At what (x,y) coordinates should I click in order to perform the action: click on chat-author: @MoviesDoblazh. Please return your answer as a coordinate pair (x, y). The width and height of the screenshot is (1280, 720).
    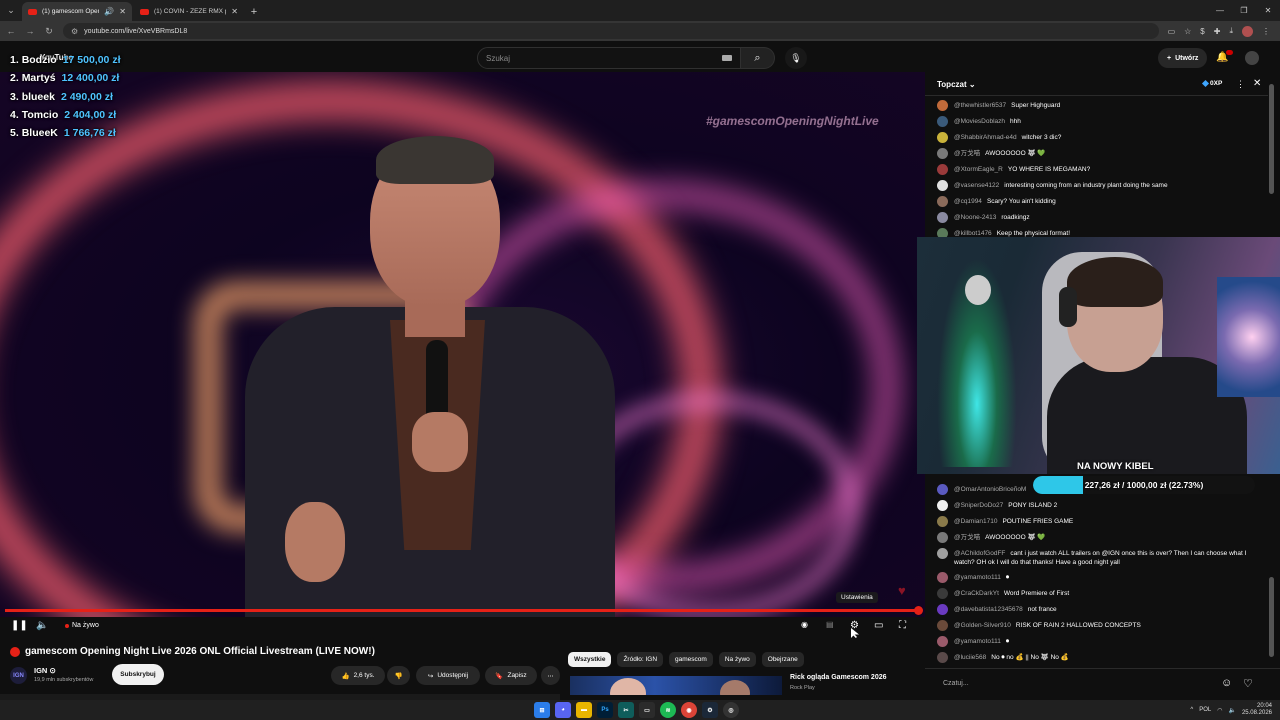
    Looking at the image, I should click on (979, 121).